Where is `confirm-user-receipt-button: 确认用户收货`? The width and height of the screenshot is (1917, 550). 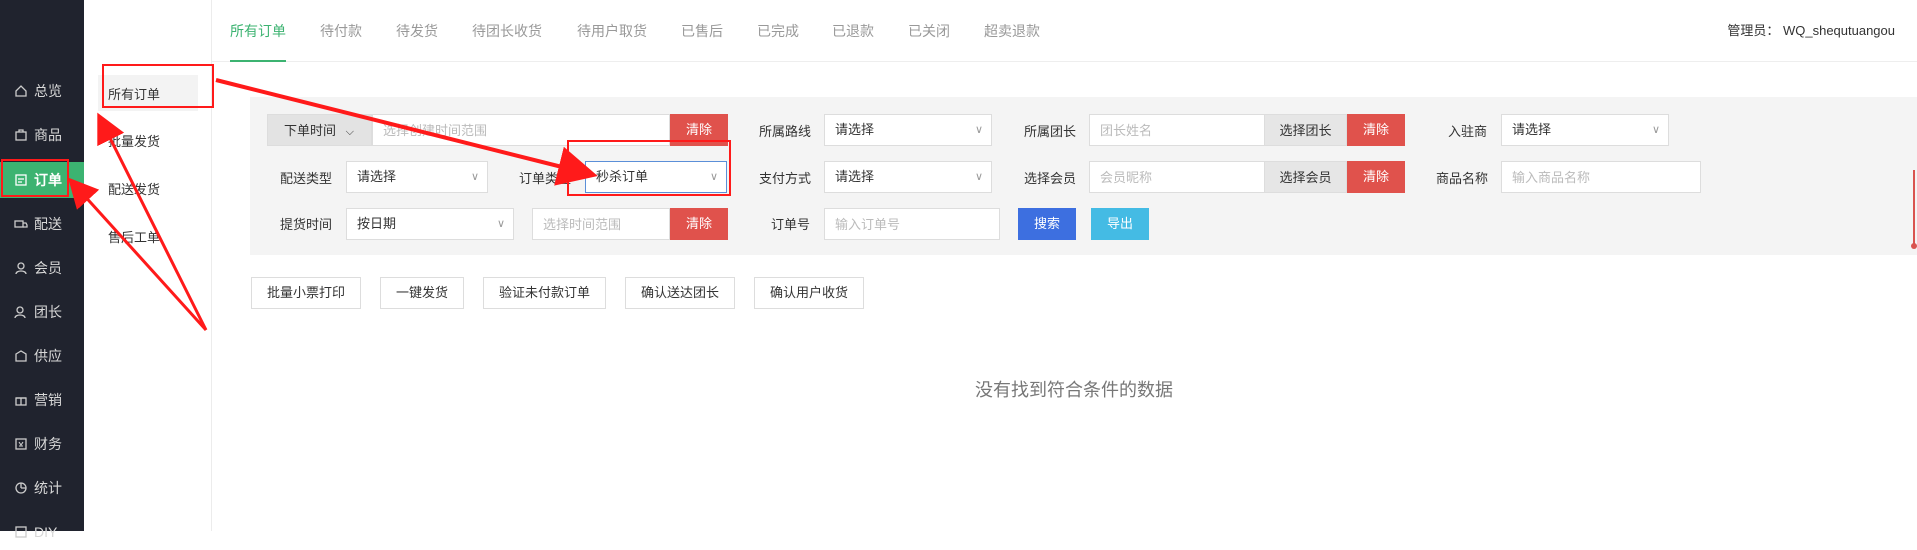
confirm-user-receipt-button: 确认用户收货 is located at coordinates (809, 293).